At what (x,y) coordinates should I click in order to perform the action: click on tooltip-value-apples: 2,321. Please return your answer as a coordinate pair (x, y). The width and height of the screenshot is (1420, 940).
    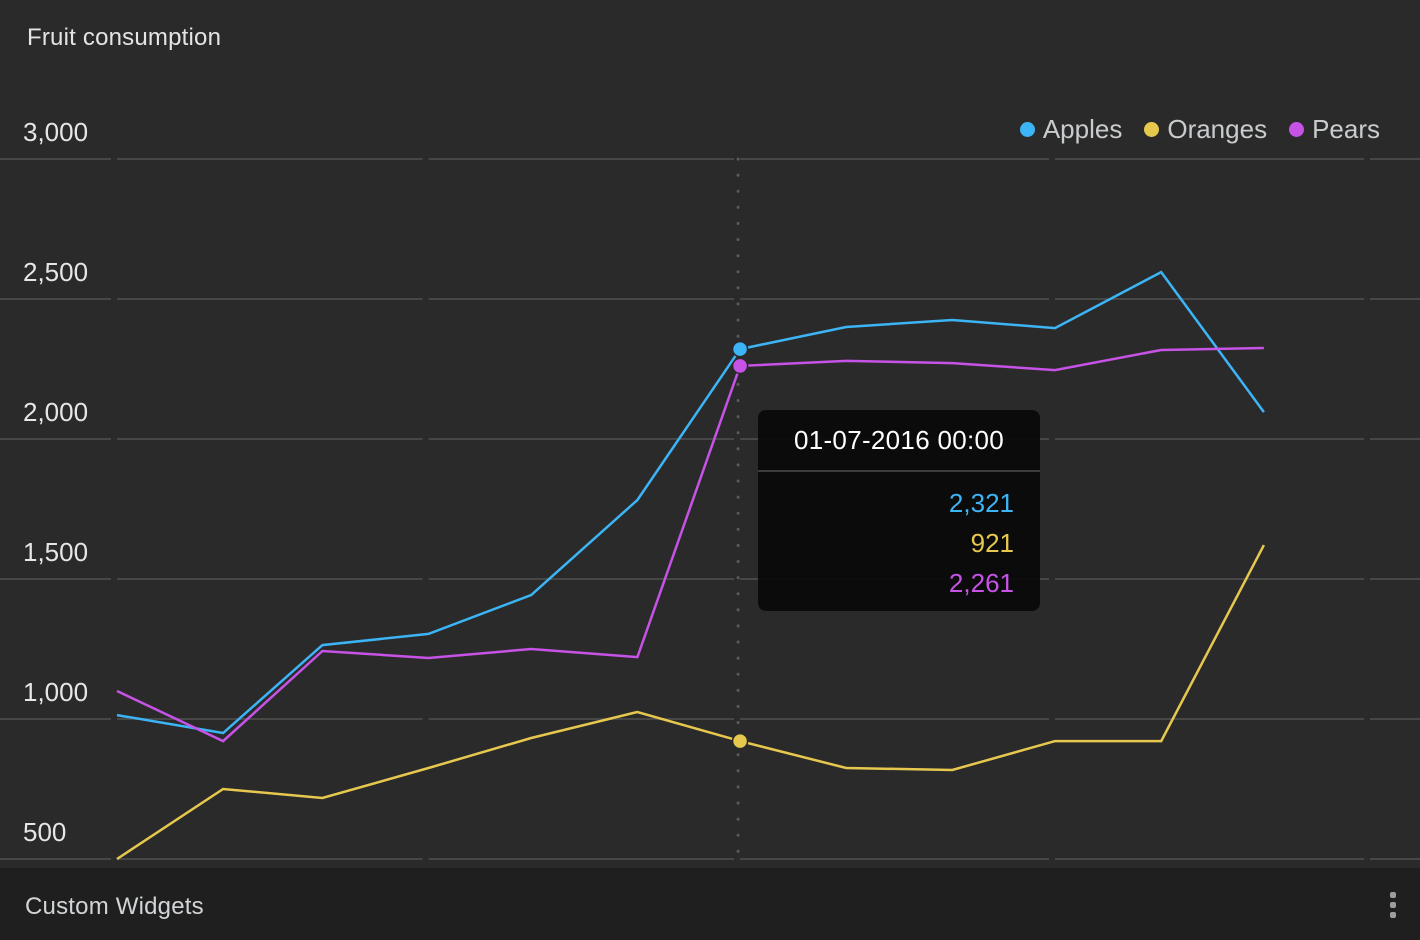
    Looking at the image, I should click on (981, 503).